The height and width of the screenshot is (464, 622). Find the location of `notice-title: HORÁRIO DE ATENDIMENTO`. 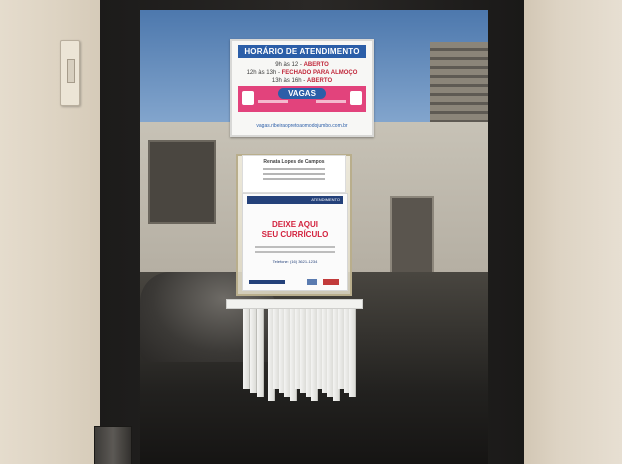

notice-title: HORÁRIO DE ATENDIMENTO is located at coordinates (302, 51).